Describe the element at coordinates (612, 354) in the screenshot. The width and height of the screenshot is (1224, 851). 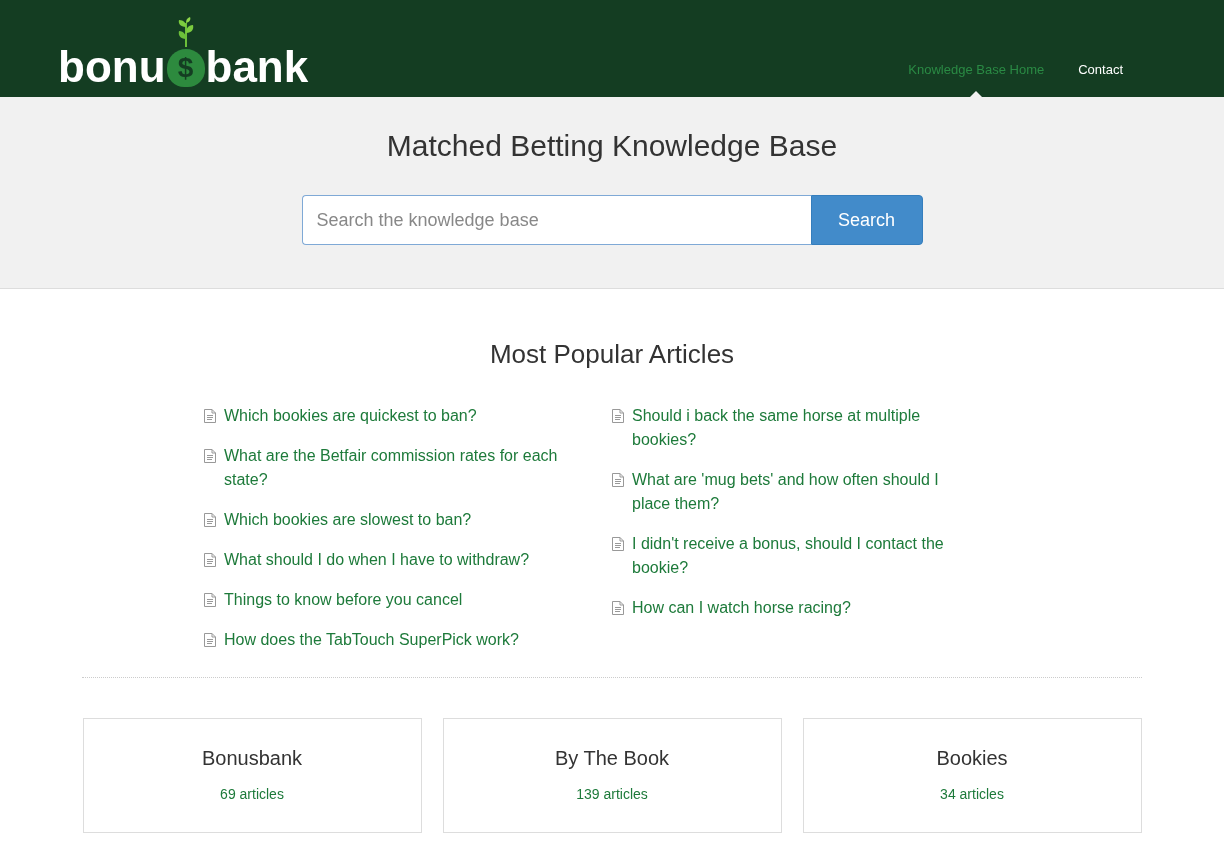
I see `section-title: Most Popular Articles` at that location.